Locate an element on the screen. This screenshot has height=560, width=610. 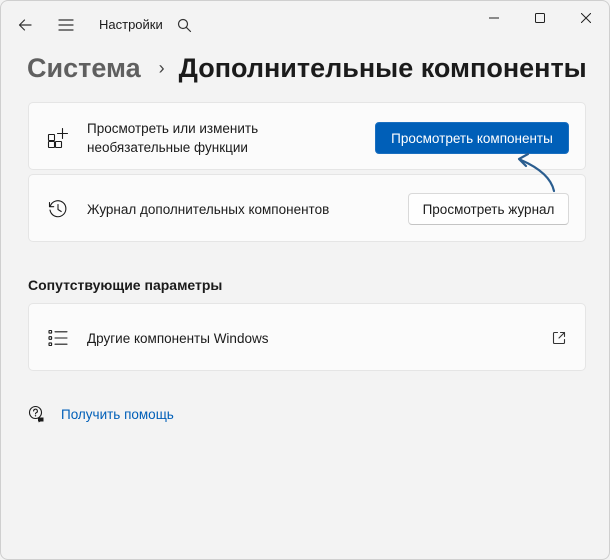
minimize-button is located at coordinates (494, 18).